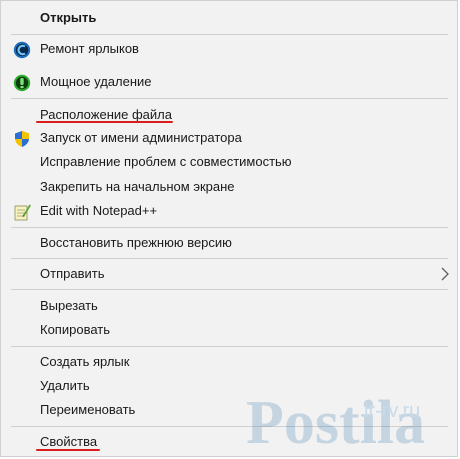 This screenshot has width=460, height=459. I want to click on uac-shield-icon, so click(22, 139).